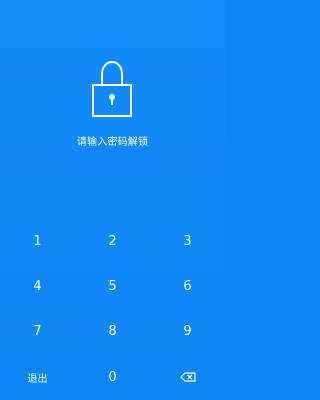 The height and width of the screenshot is (400, 320). I want to click on backspace-button, so click(187, 377).